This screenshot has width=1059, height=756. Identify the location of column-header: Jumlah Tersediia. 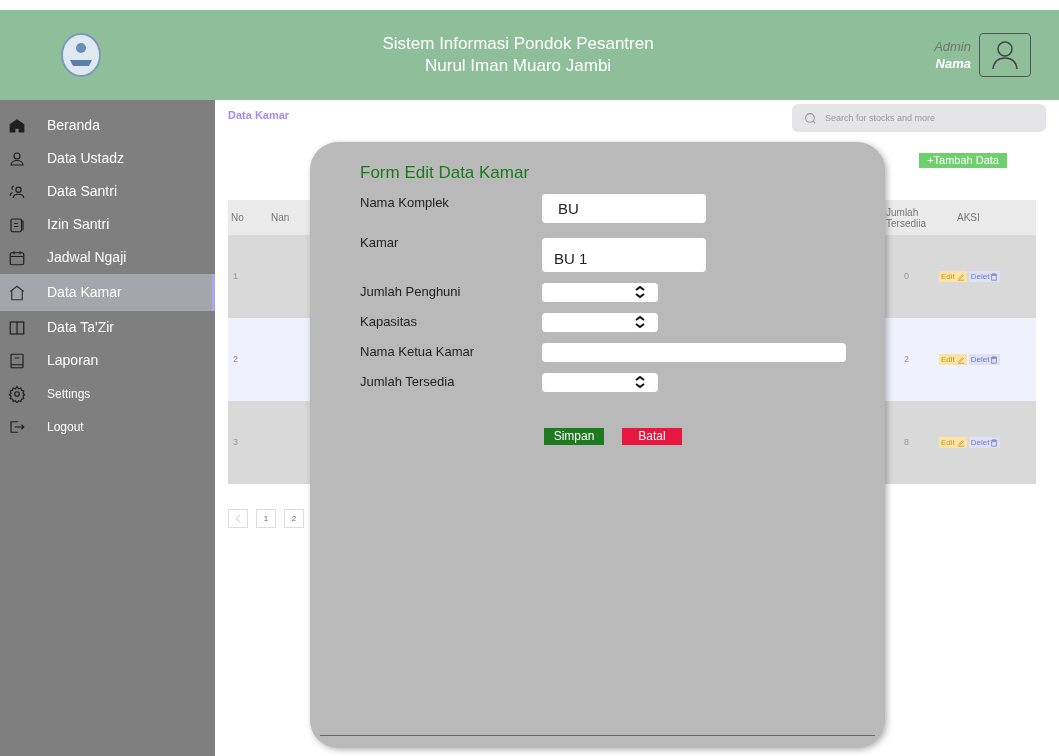
(906, 217).